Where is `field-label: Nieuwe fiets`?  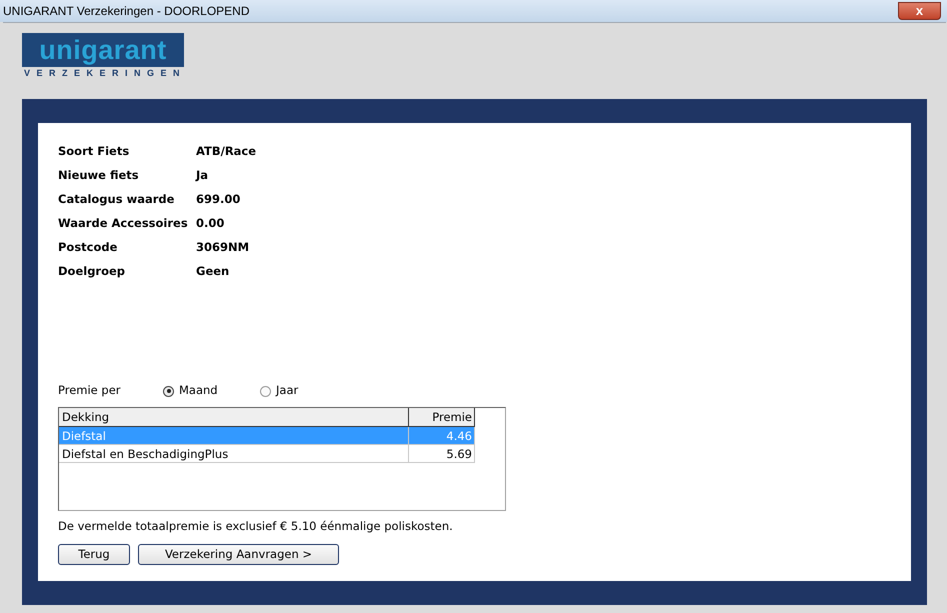 field-label: Nieuwe fiets is located at coordinates (99, 175).